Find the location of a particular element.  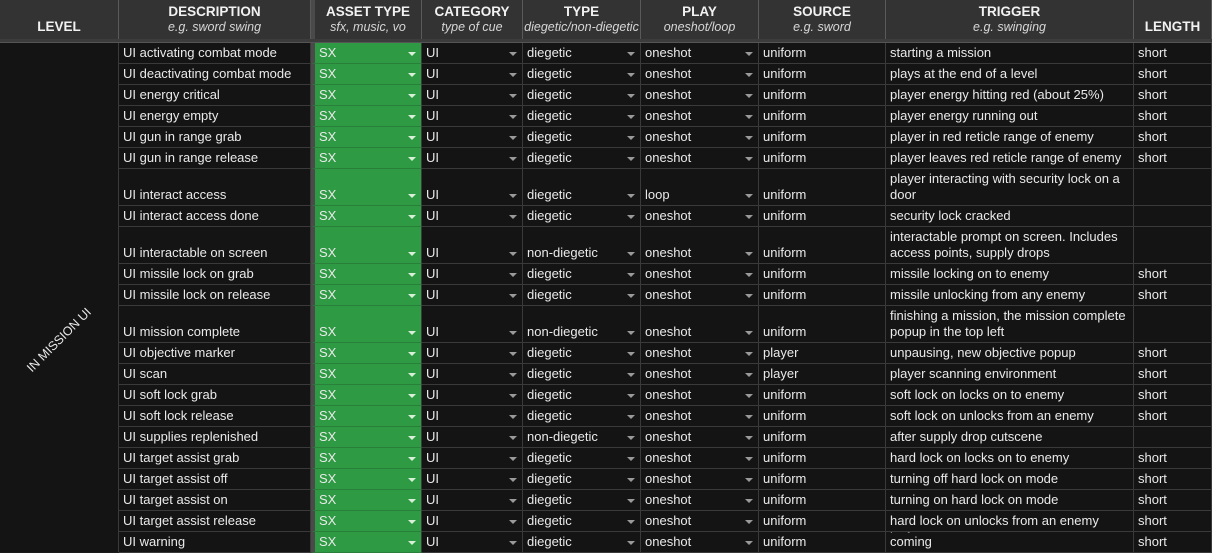

level-cell: IN MISSION UI is located at coordinates (59, 297).